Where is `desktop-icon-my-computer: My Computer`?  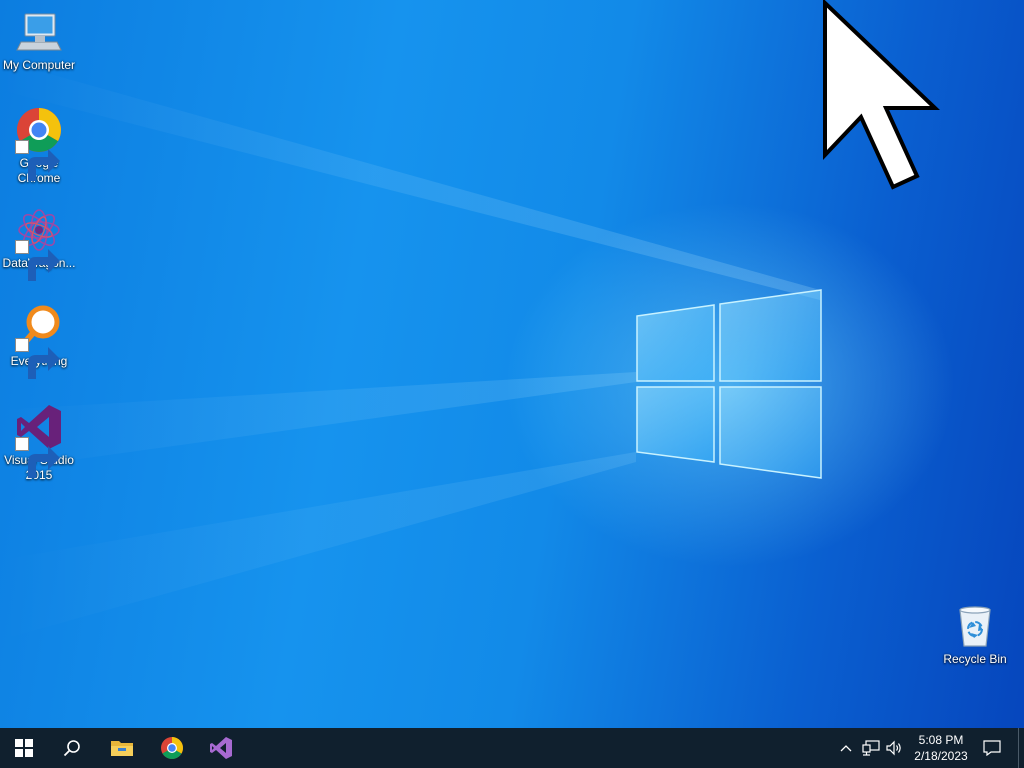 desktop-icon-my-computer: My Computer is located at coordinates (39, 40).